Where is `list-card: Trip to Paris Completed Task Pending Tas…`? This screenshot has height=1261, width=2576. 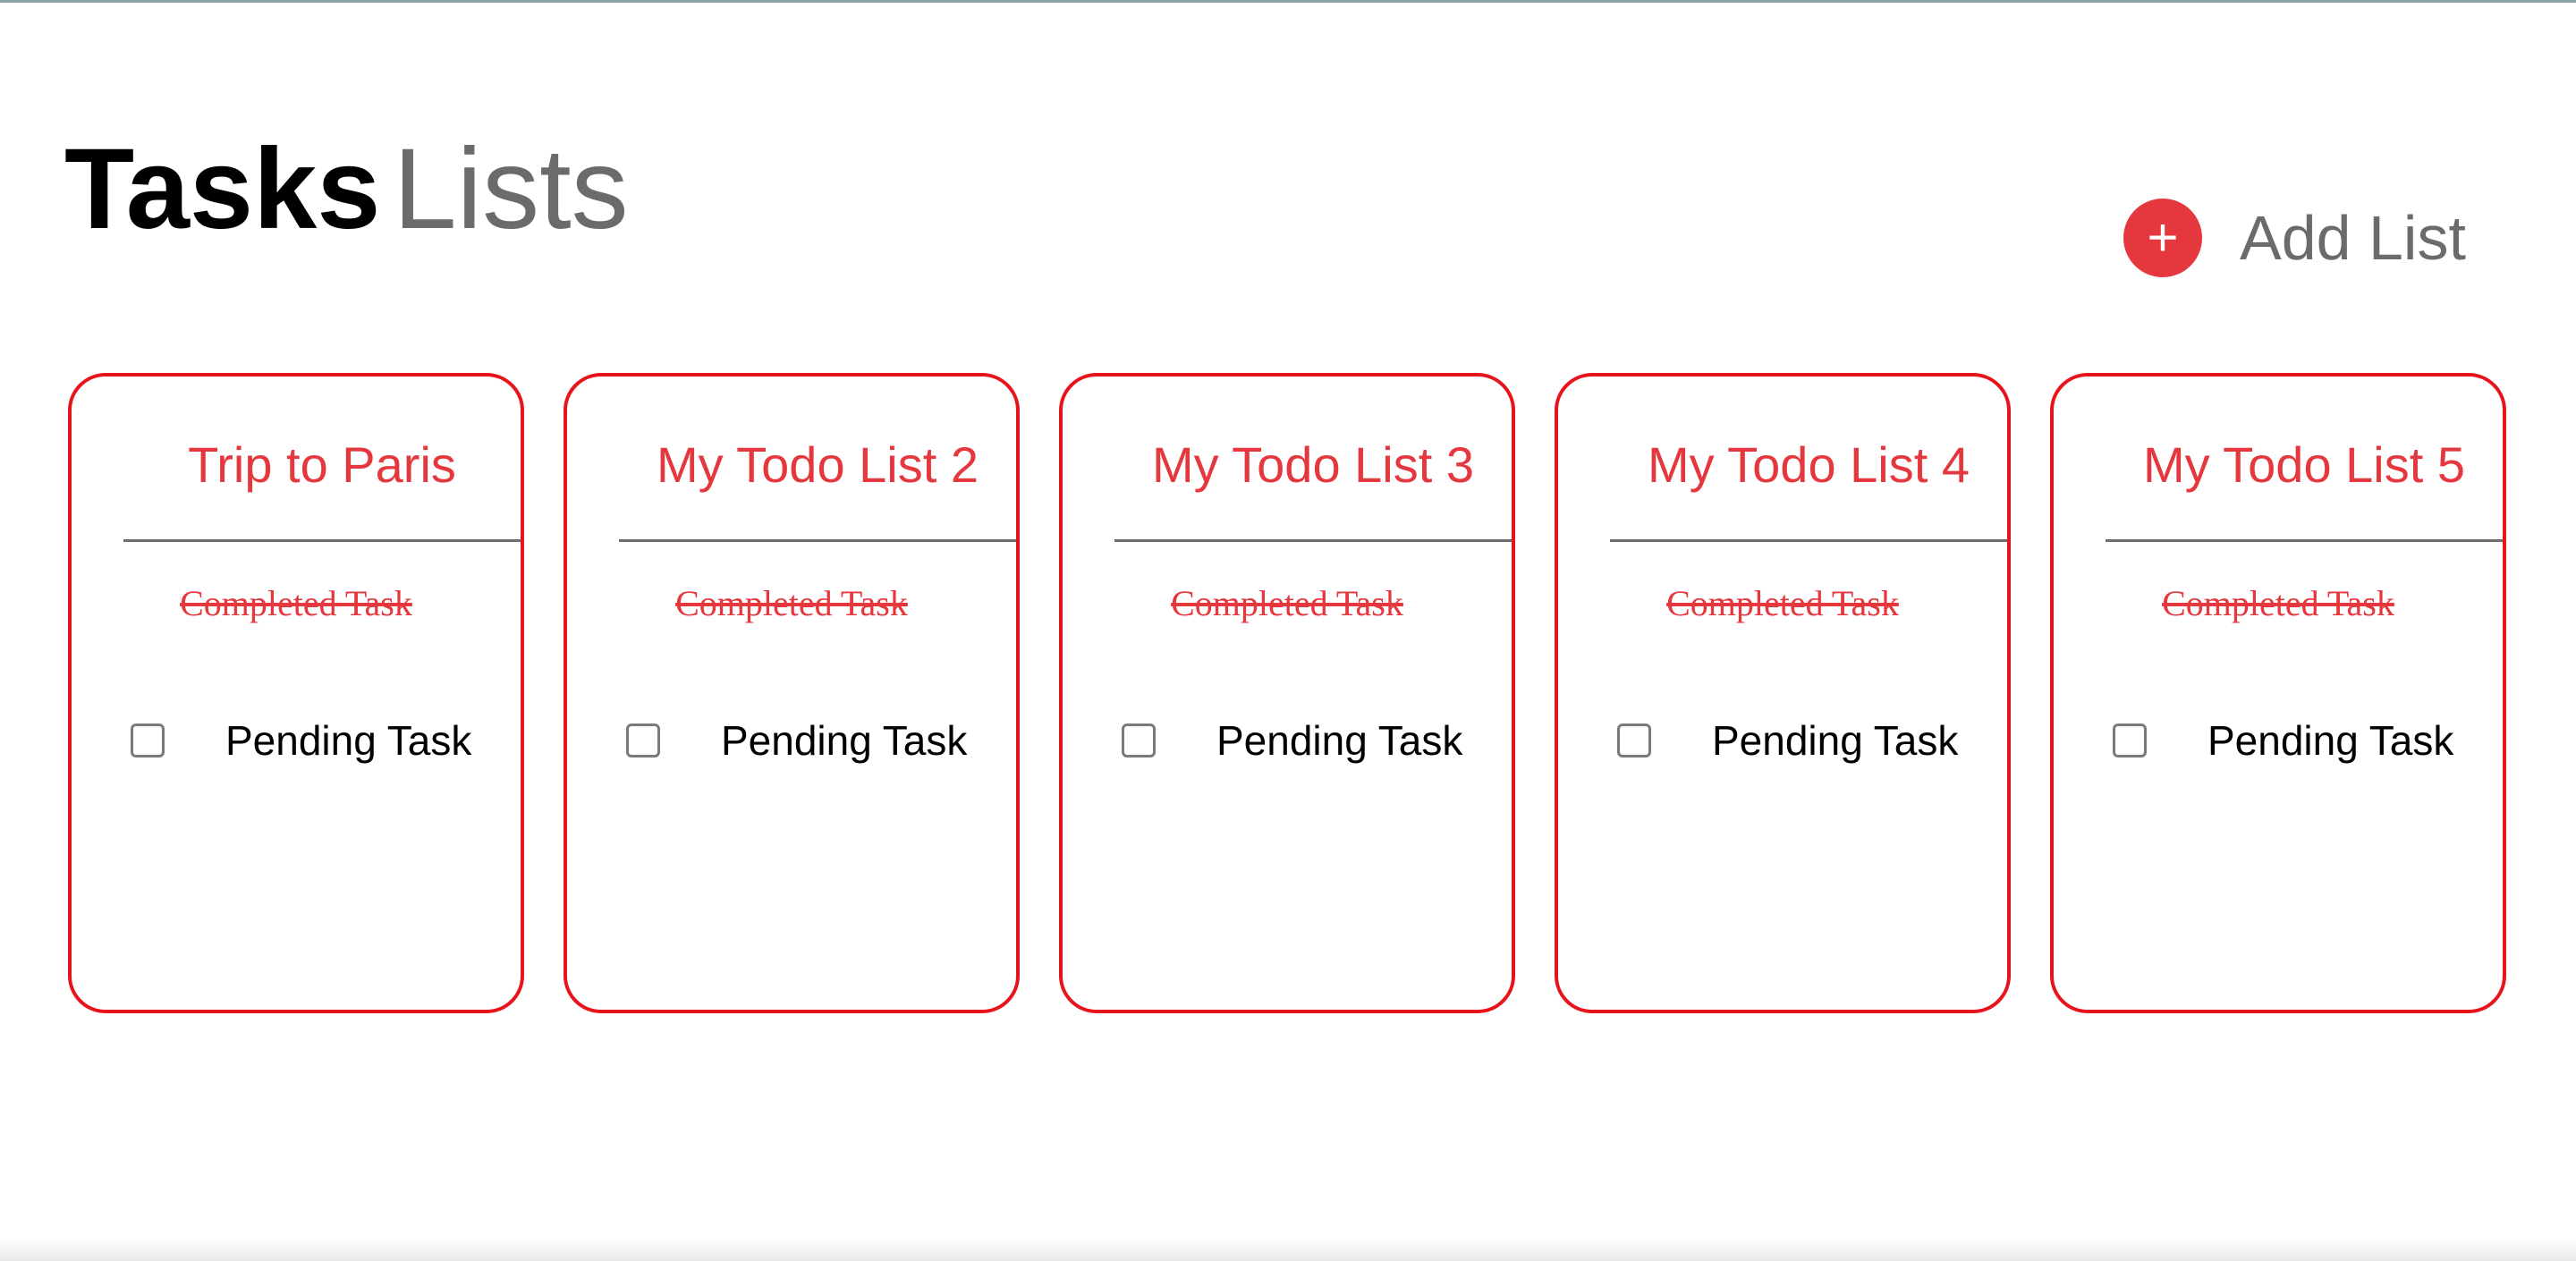 list-card: Trip to Paris Completed Task Pending Tas… is located at coordinates (296, 693).